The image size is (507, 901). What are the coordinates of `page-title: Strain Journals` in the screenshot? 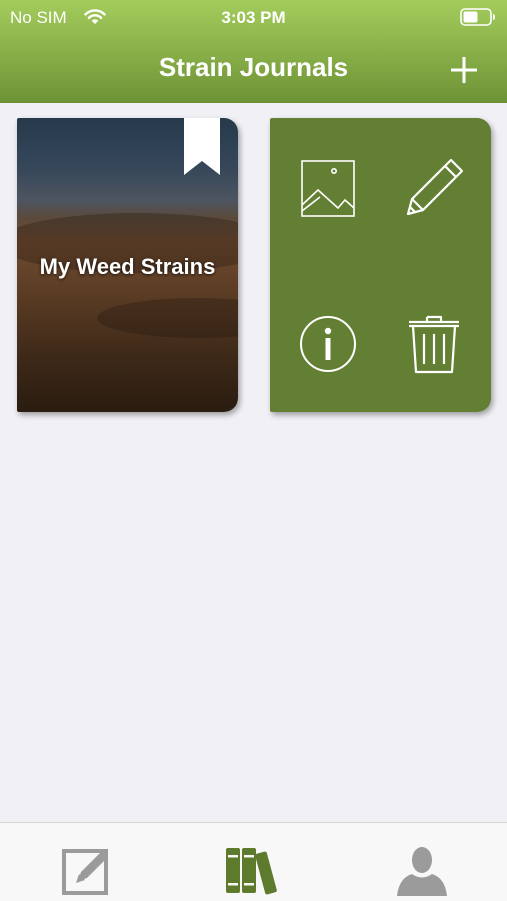 It's located at (253, 67).